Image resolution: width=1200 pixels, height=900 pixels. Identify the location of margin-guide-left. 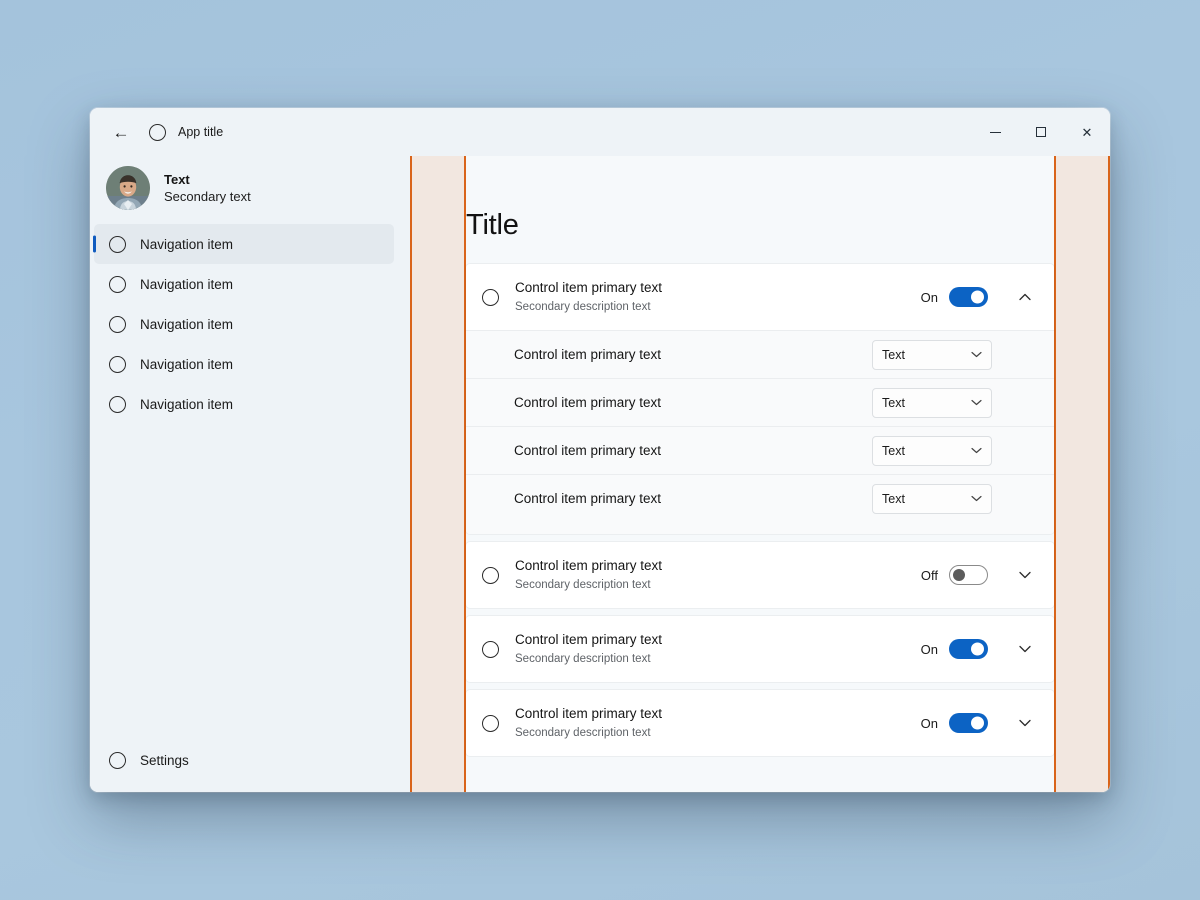
(438, 474).